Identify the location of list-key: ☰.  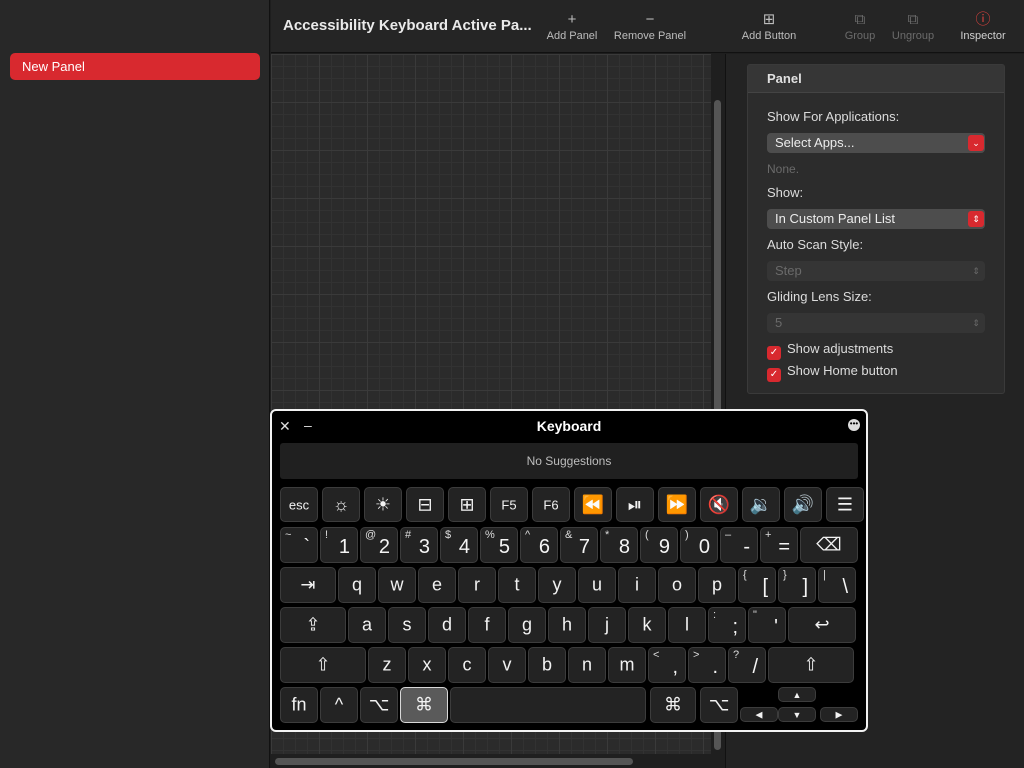
(845, 504).